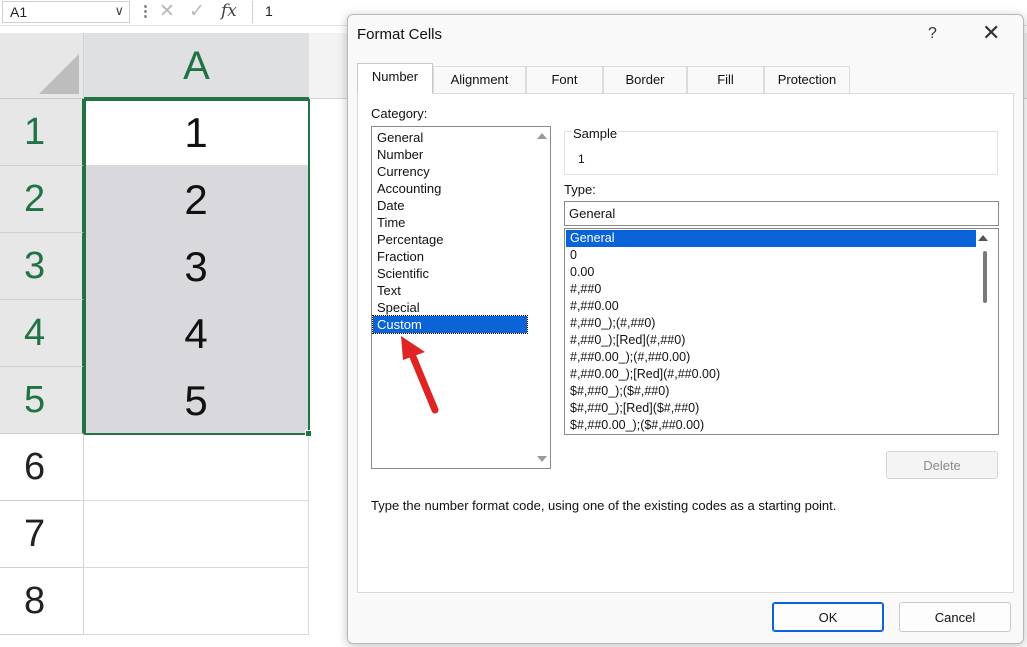  Describe the element at coordinates (781, 153) in the screenshot. I see `sample-group` at that location.